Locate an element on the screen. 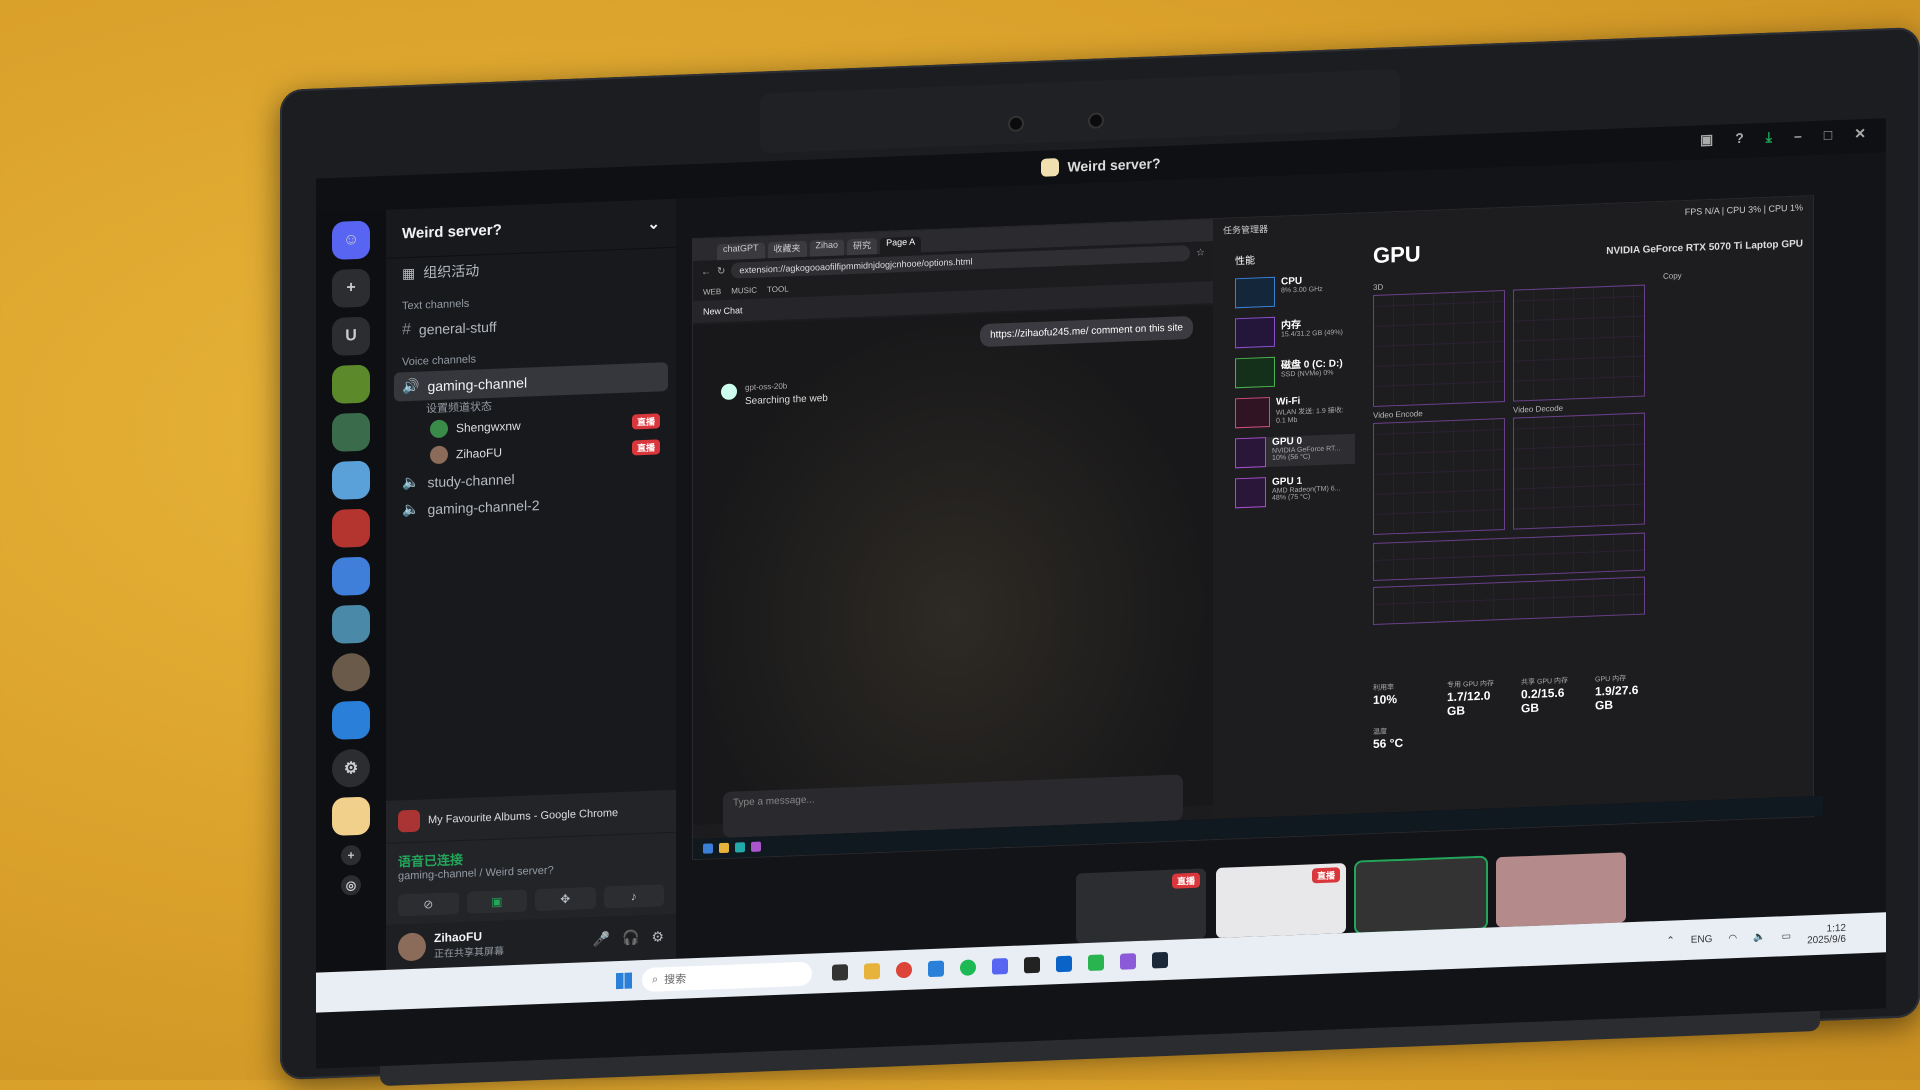 Image resolution: width=1920 pixels, height=1090 pixels. chrome-icon is located at coordinates (904, 970).